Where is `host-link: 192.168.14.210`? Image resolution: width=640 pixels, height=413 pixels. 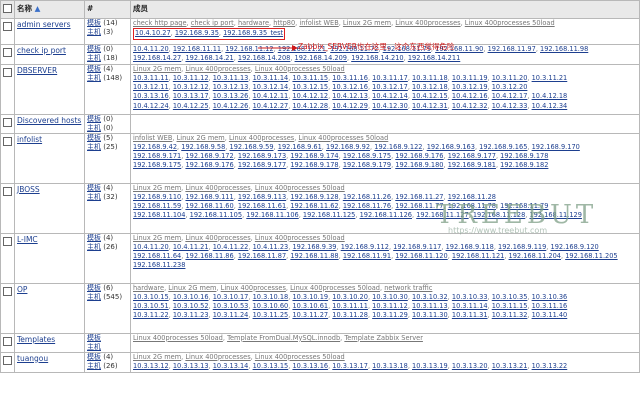 host-link: 192.168.14.210 is located at coordinates (377, 58).